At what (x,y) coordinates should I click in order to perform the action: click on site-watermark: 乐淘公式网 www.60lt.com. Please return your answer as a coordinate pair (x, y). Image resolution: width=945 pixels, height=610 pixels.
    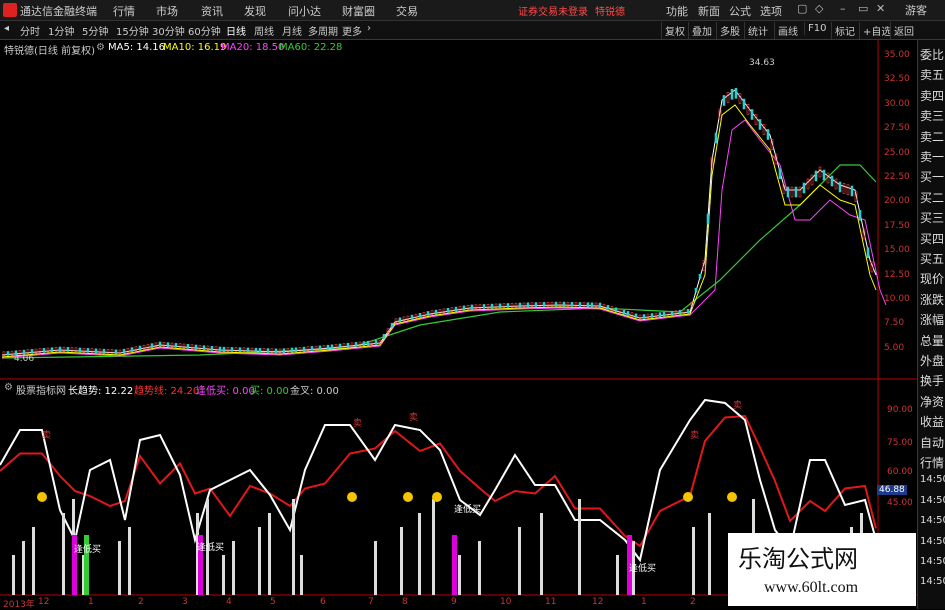
    Looking at the image, I should click on (822, 569).